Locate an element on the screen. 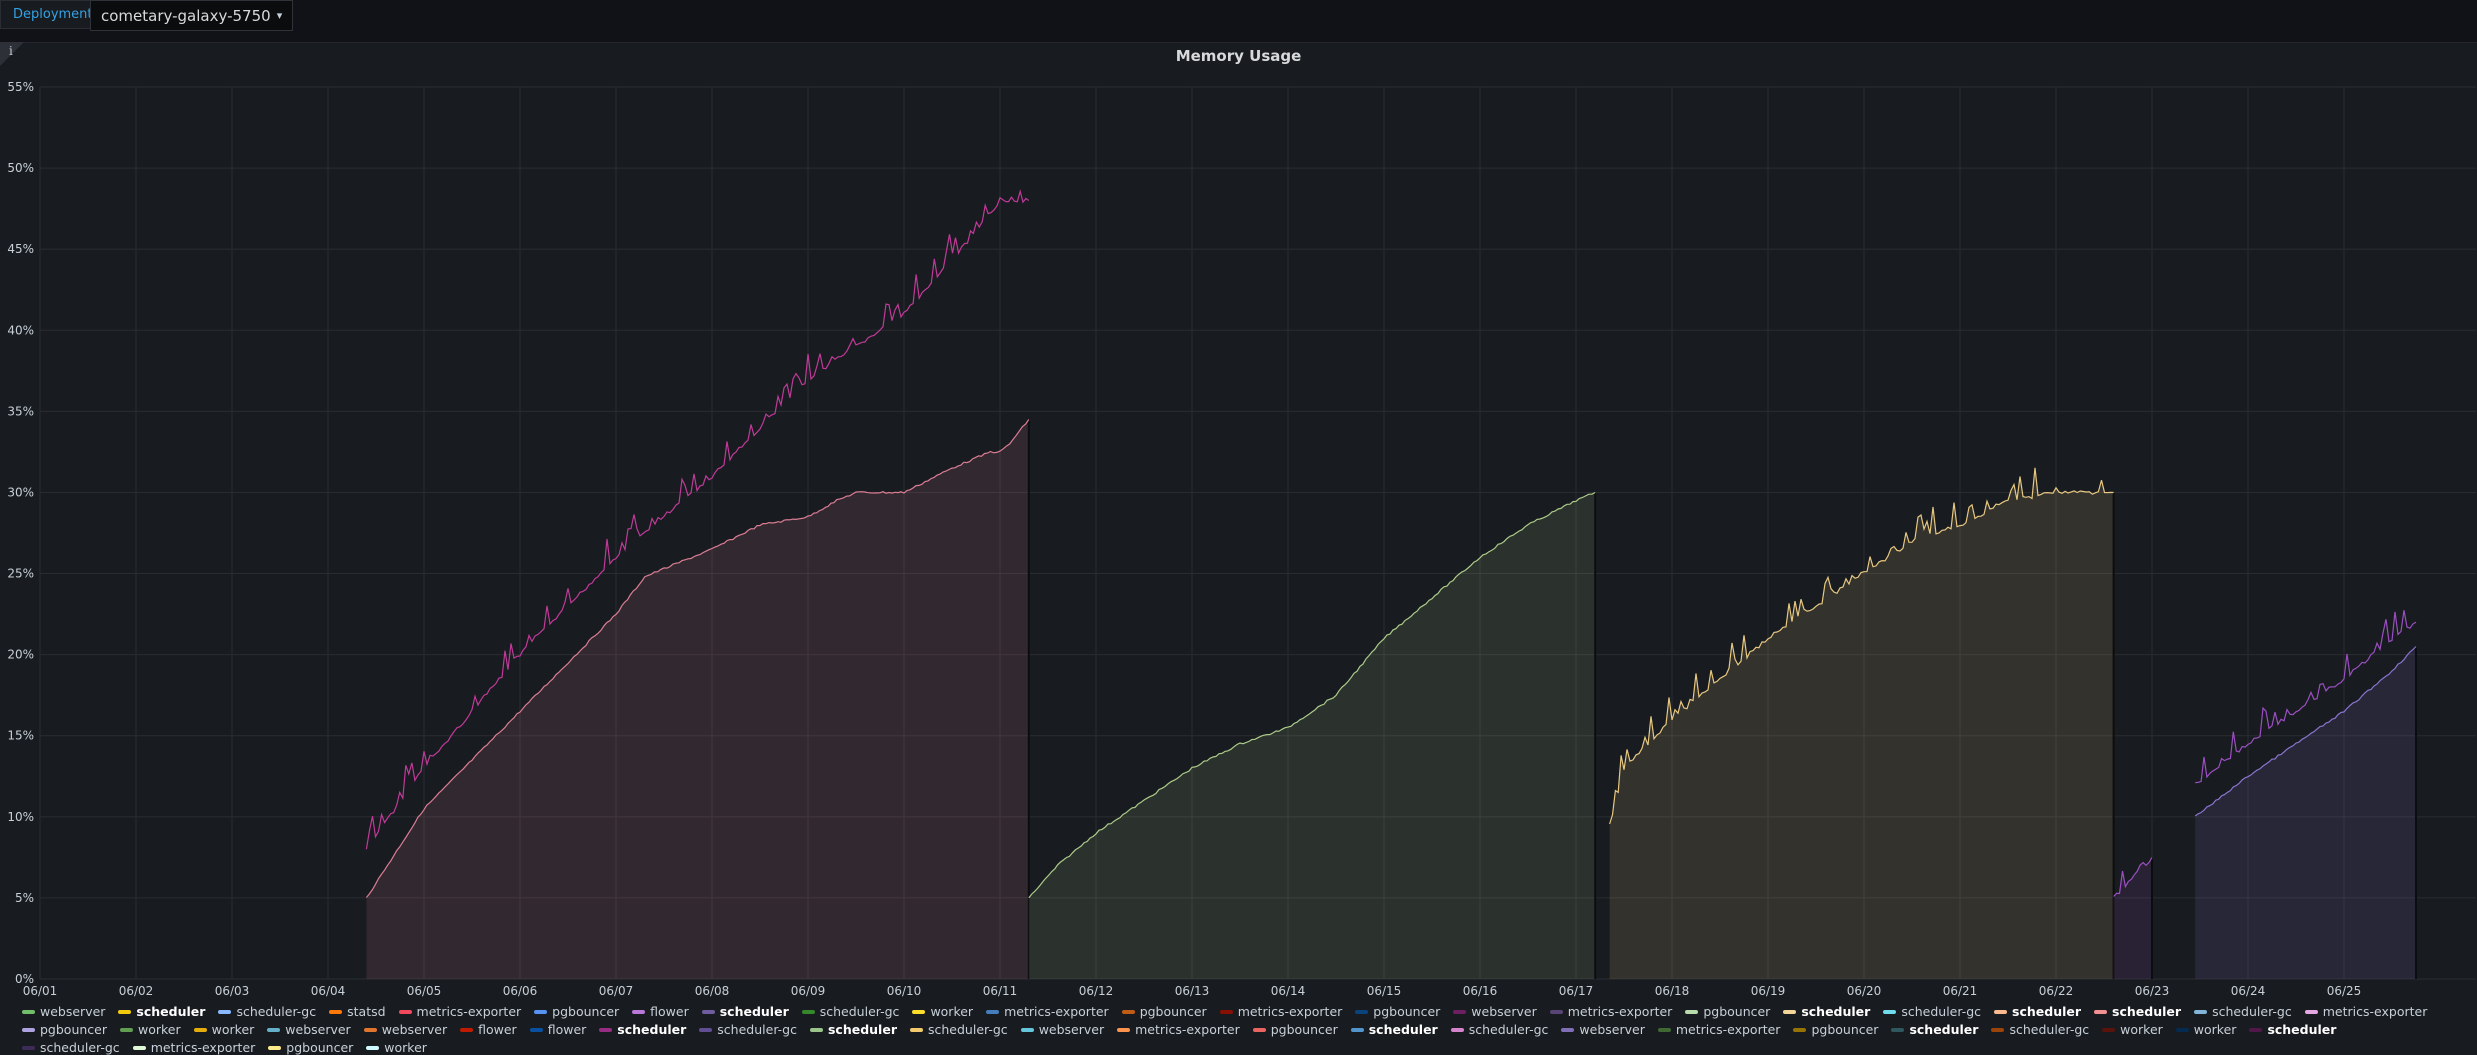 The width and height of the screenshot is (2477, 1055). x-tick-label: 06/20 is located at coordinates (1864, 991).